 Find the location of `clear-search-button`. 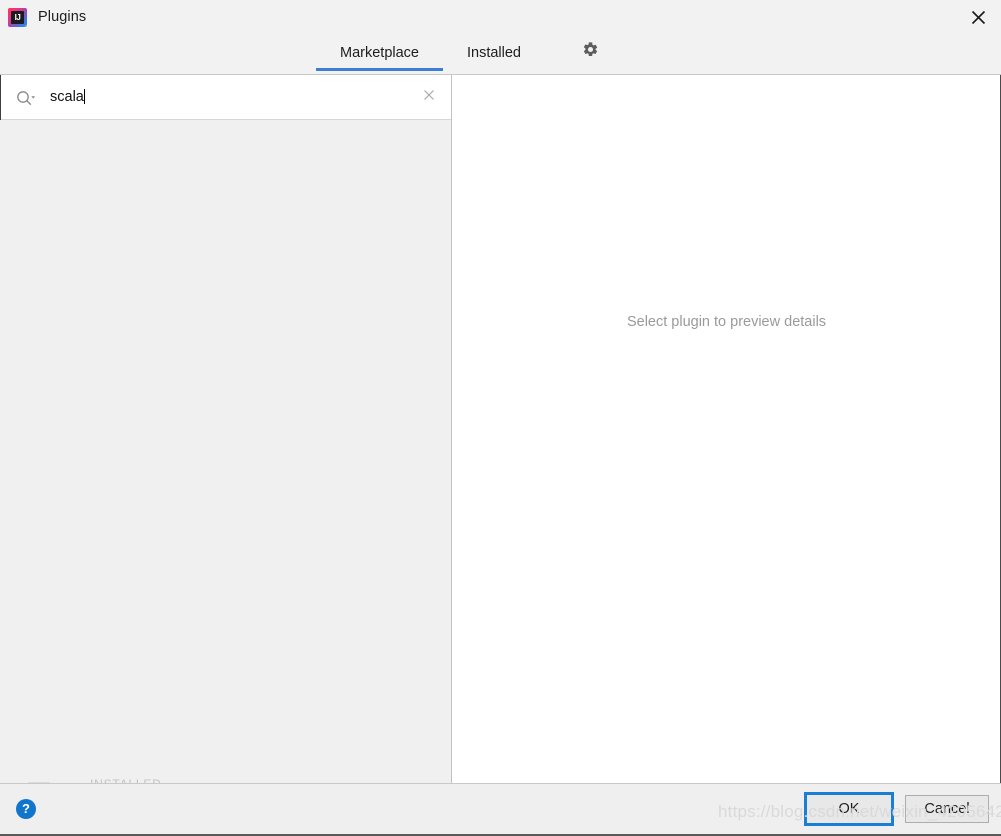

clear-search-button is located at coordinates (429, 97).